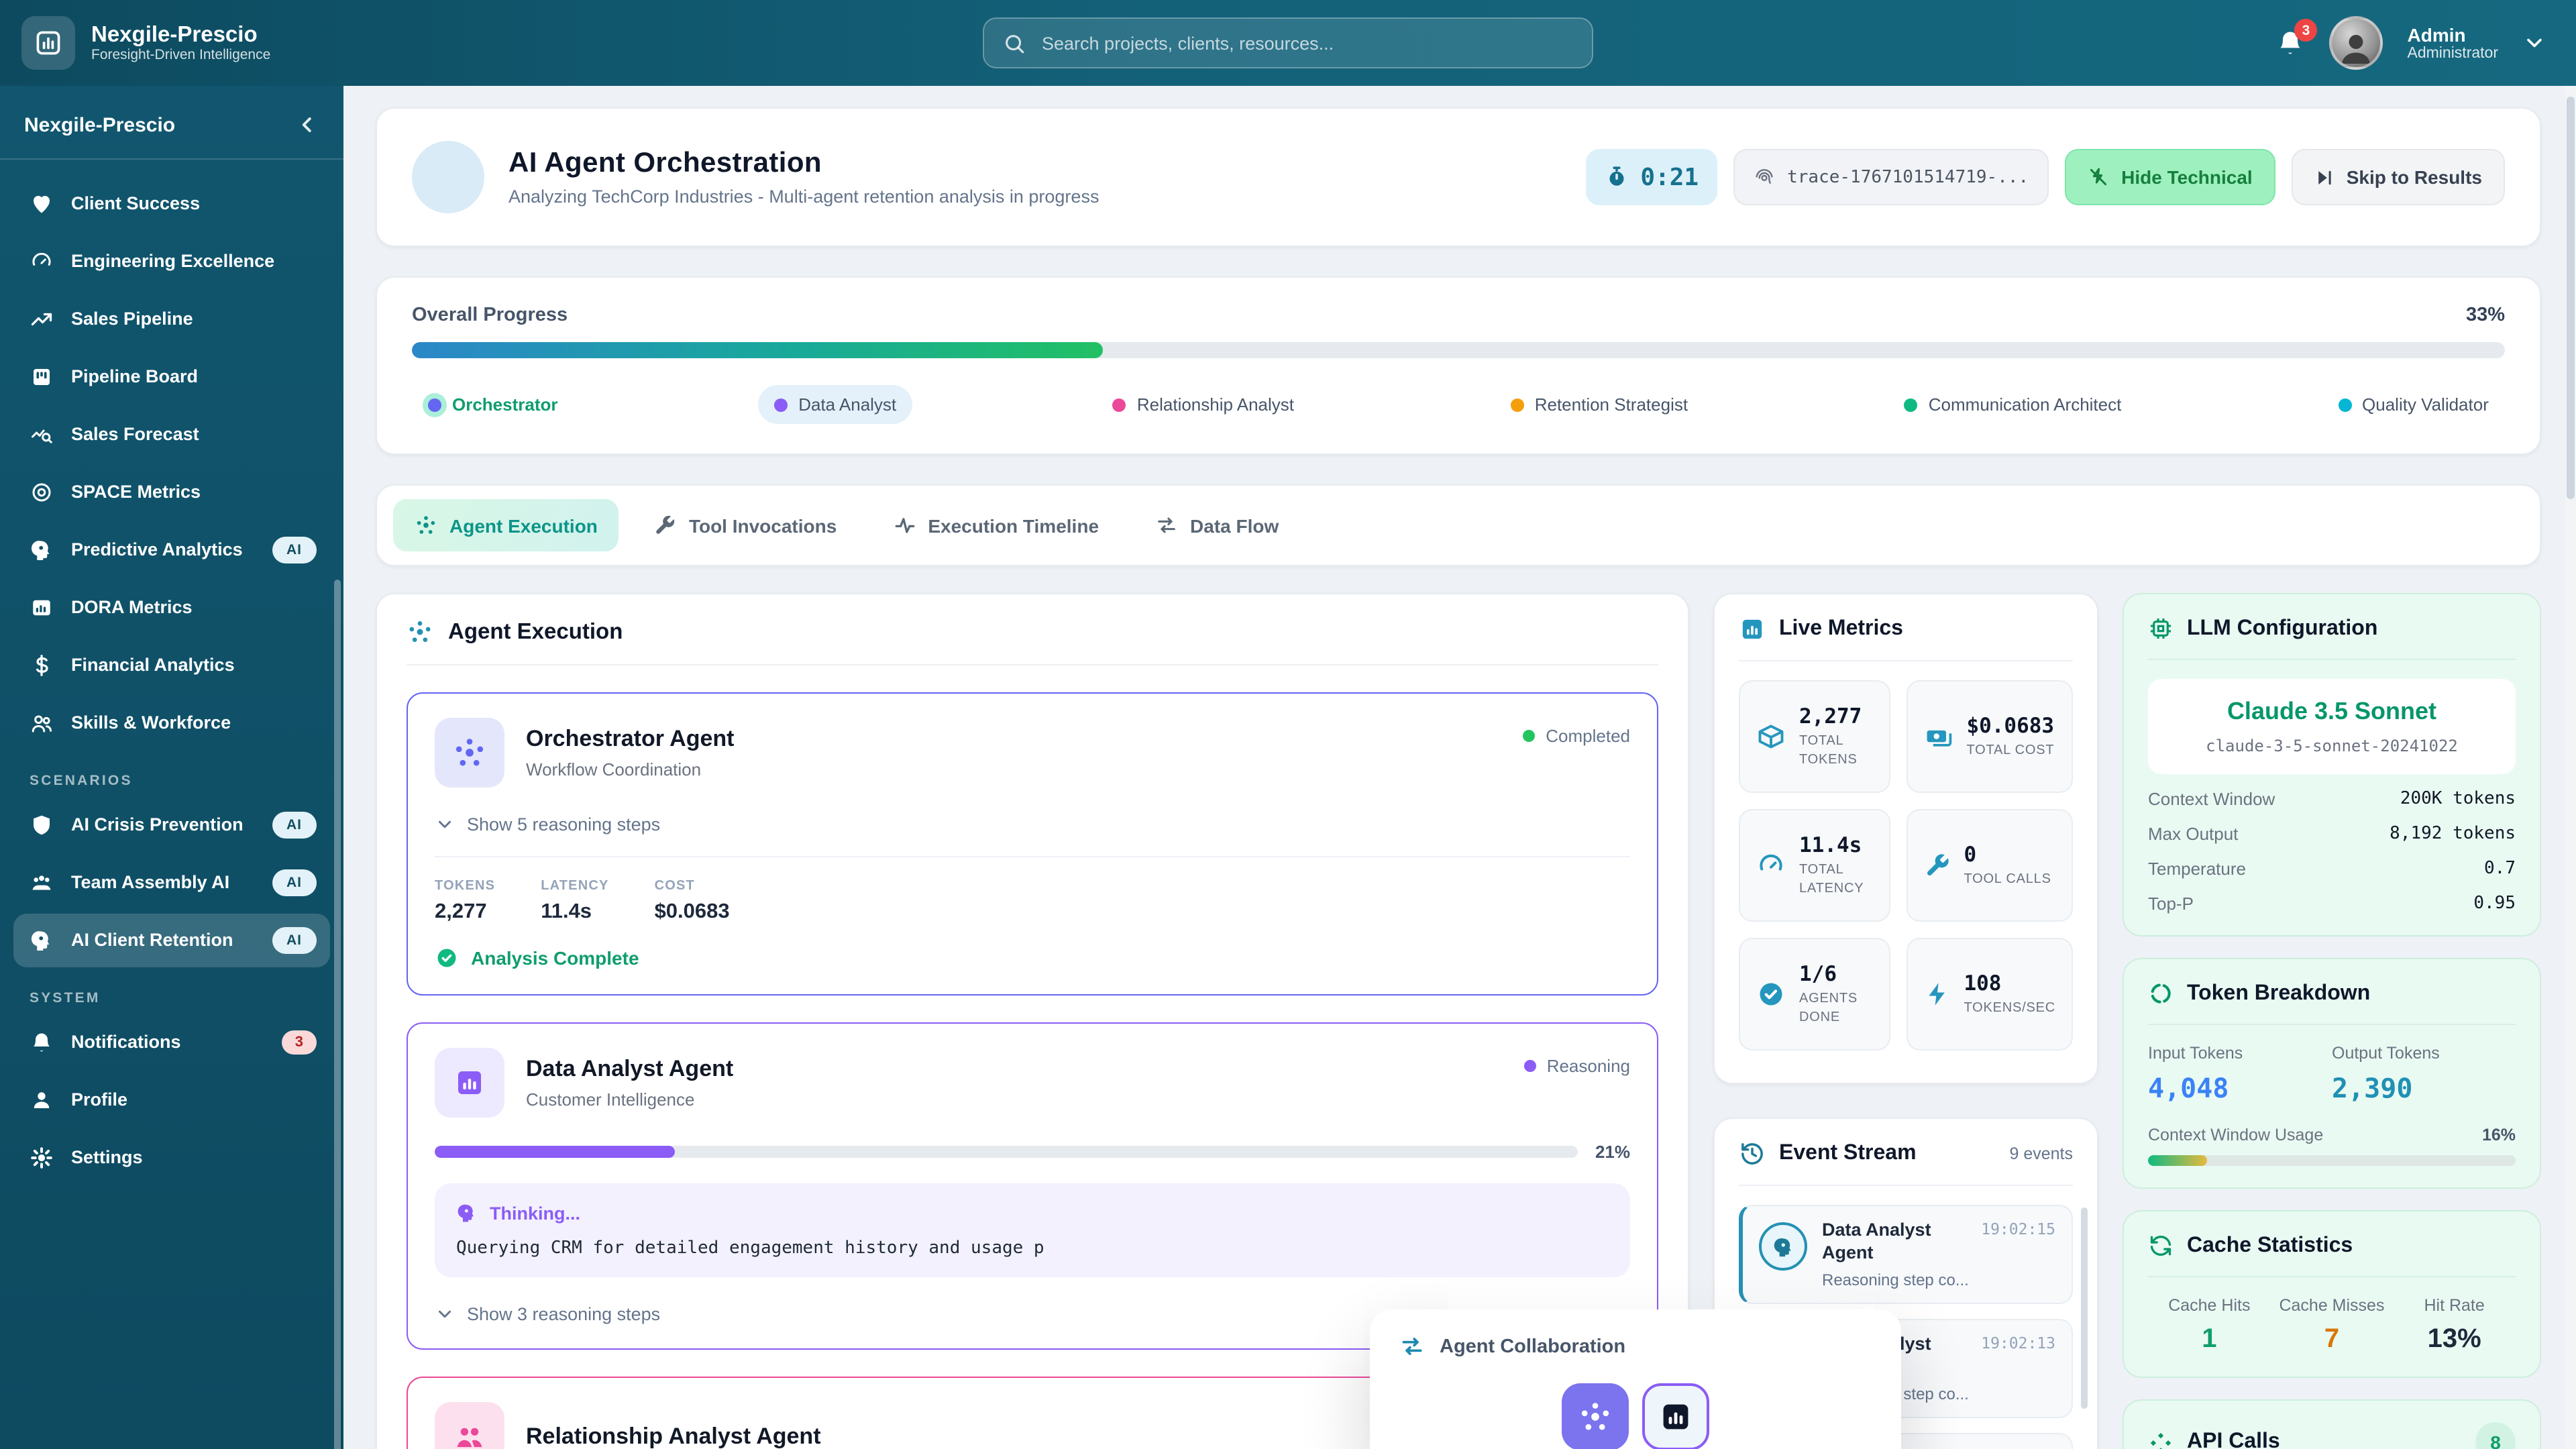 Image resolution: width=2576 pixels, height=1449 pixels. I want to click on analysis-complete-note: Analysis Complete, so click(1032, 958).